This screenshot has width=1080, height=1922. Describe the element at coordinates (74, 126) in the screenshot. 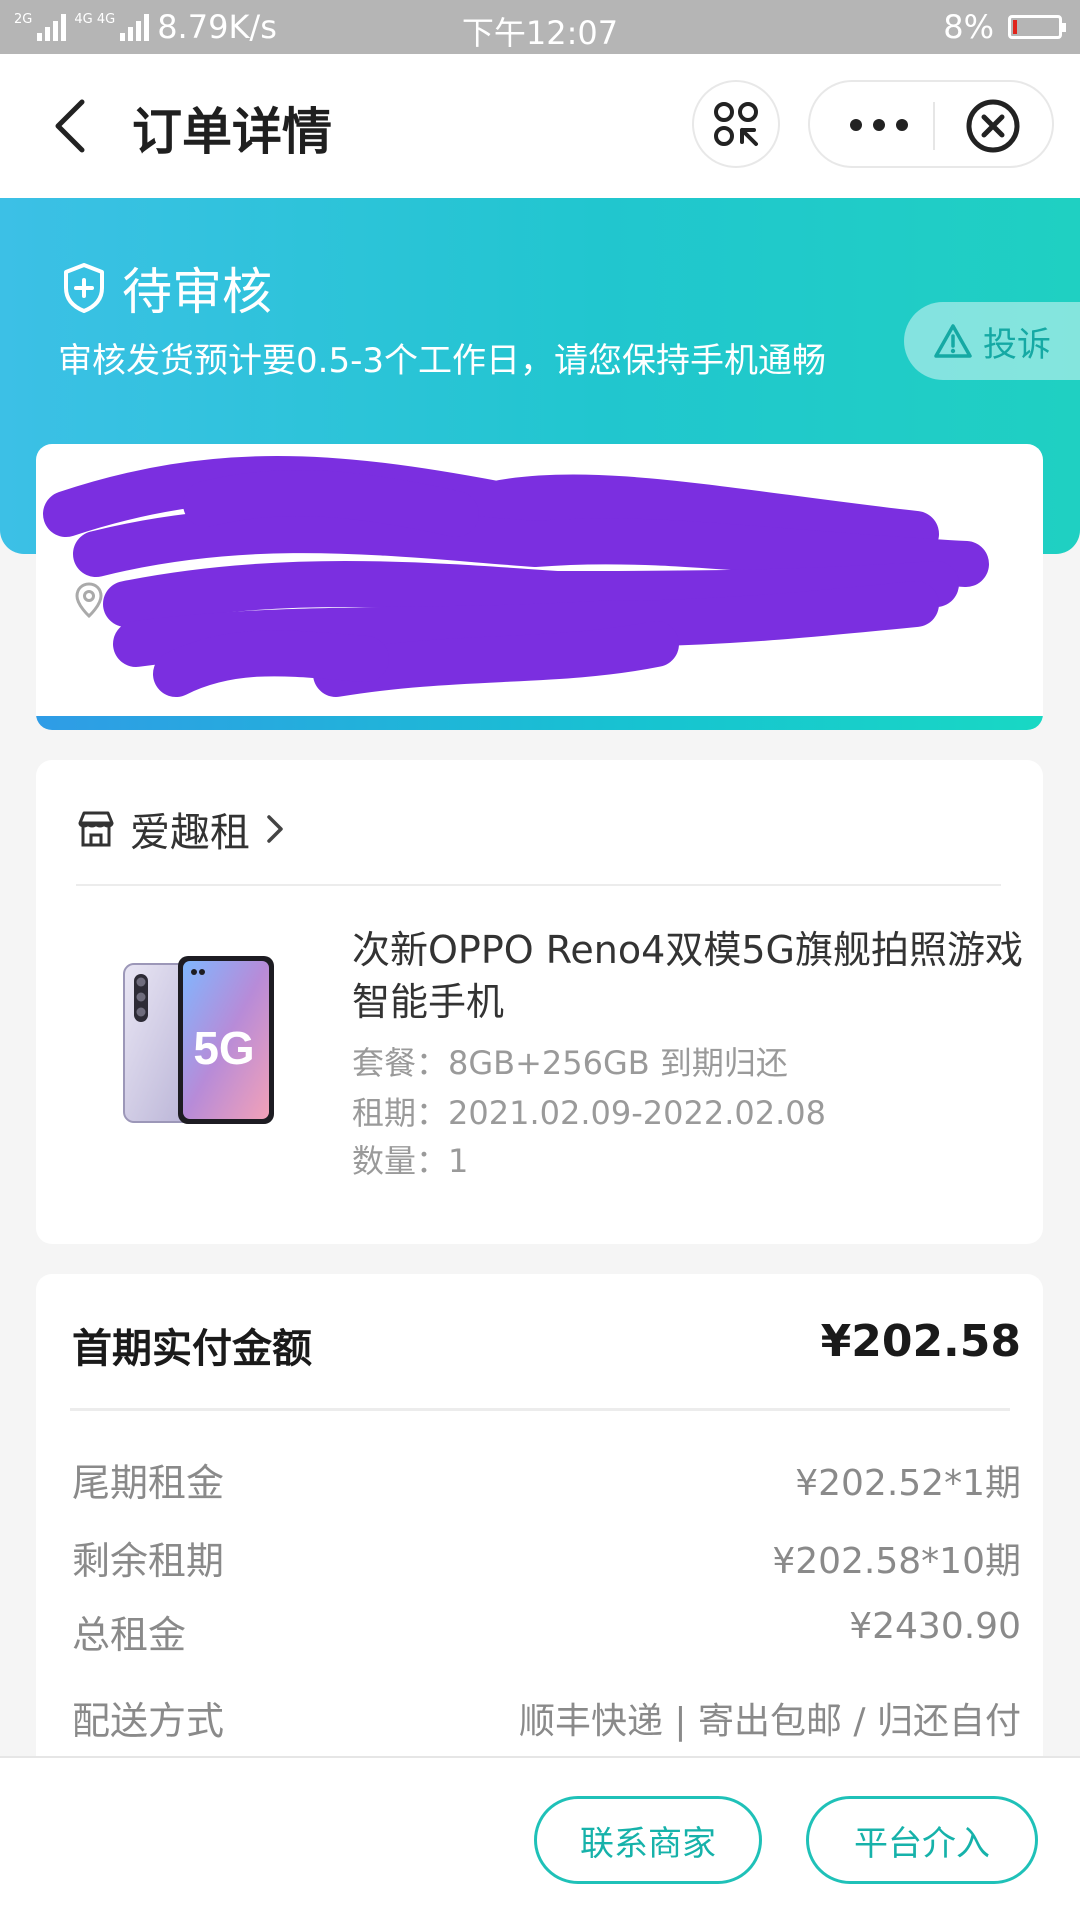

I see `back-arrow-icon` at that location.